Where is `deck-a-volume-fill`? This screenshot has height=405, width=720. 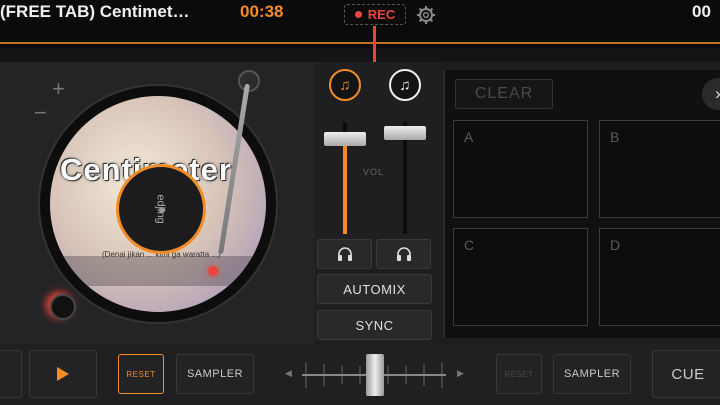 deck-a-volume-fill is located at coordinates (345, 186).